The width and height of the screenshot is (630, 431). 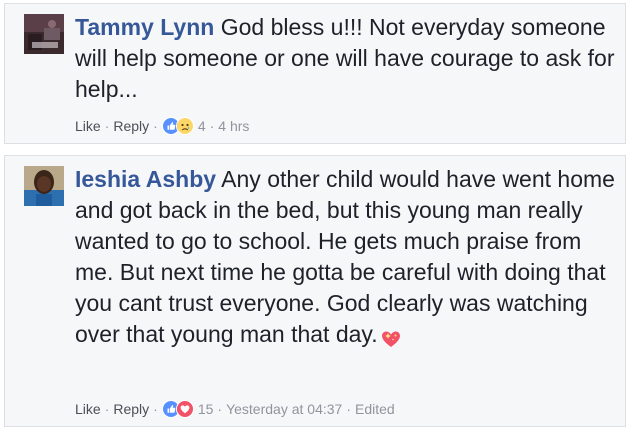 I want to click on sad-icon, so click(x=184, y=126).